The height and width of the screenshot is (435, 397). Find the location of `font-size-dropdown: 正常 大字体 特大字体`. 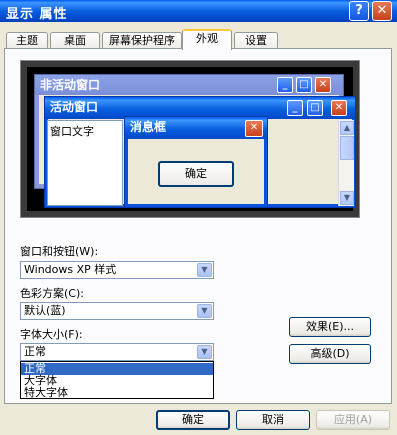

font-size-dropdown: 正常 大字体 特大字体 is located at coordinates (117, 380).